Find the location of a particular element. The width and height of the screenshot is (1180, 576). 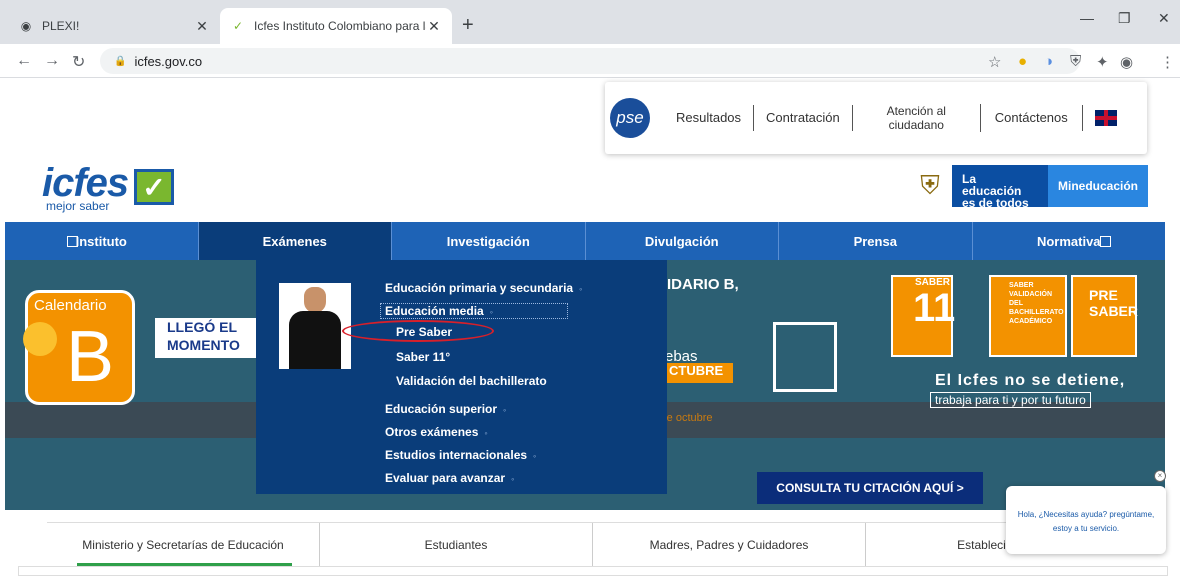

menu-item-validacion: Validación del bachillerato is located at coordinates (471, 381).